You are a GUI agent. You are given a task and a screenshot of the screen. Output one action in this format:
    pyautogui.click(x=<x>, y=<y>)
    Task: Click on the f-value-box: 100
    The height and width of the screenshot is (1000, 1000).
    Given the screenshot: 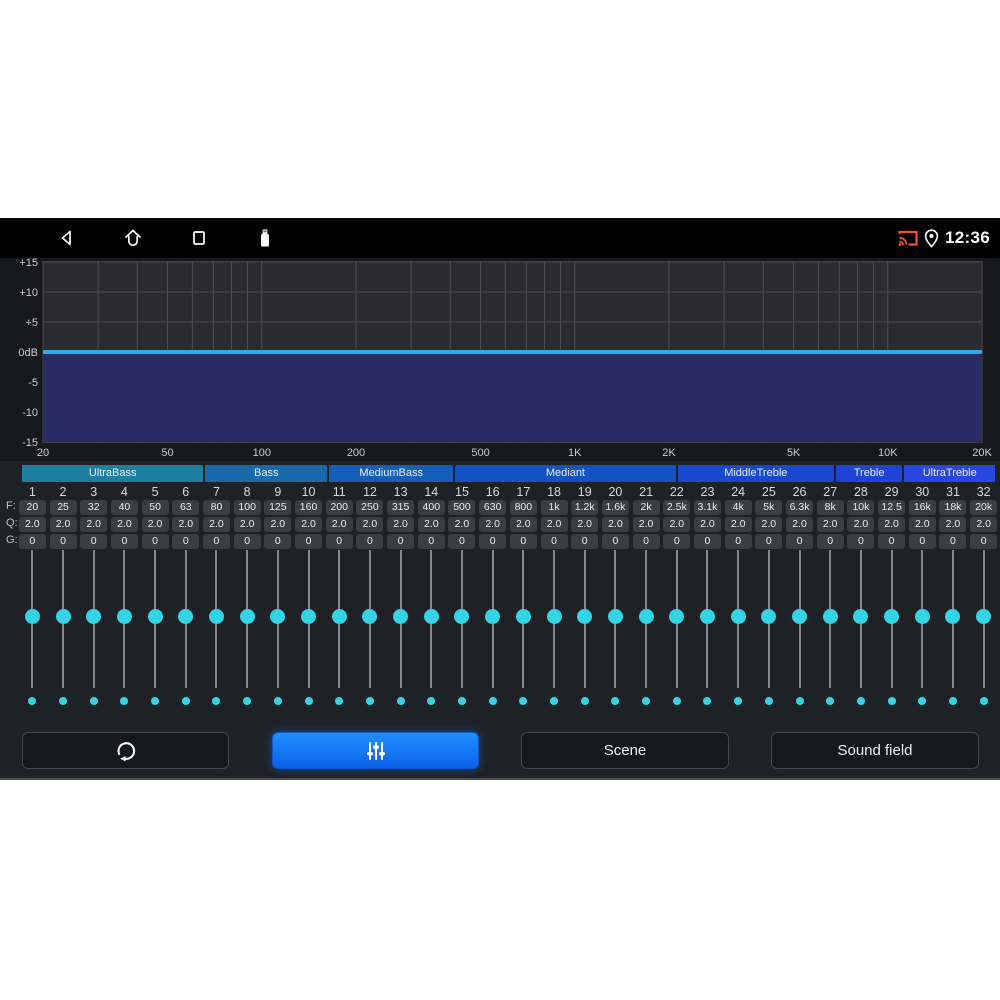 What is the action you would take?
    pyautogui.click(x=247, y=507)
    